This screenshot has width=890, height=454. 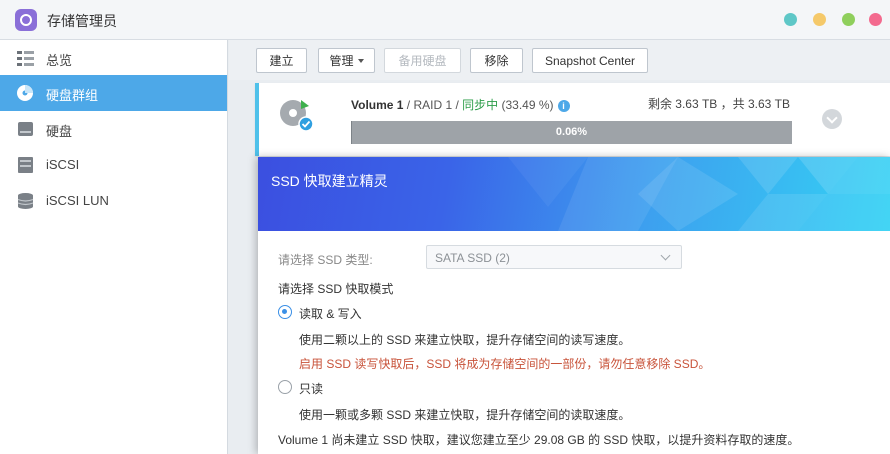 What do you see at coordinates (77, 200) in the screenshot?
I see `sidebar-item-label: iSCSI LUN` at bounding box center [77, 200].